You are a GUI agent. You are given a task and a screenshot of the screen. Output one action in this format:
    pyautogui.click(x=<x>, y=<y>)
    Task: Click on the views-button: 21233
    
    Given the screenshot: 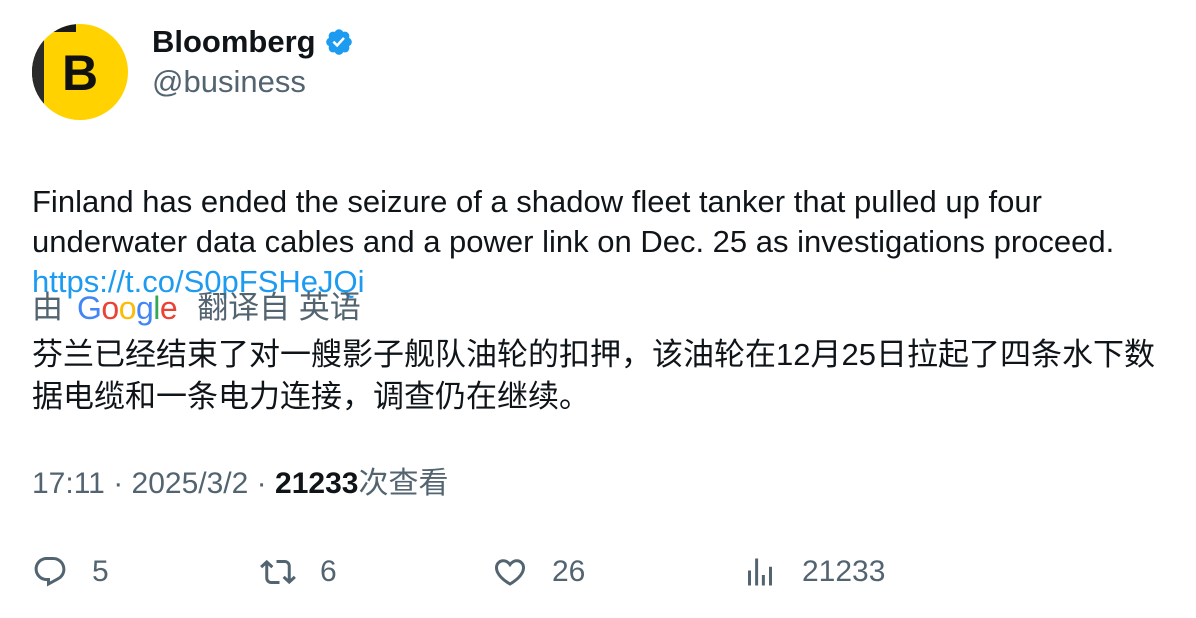 What is the action you would take?
    pyautogui.click(x=813, y=572)
    